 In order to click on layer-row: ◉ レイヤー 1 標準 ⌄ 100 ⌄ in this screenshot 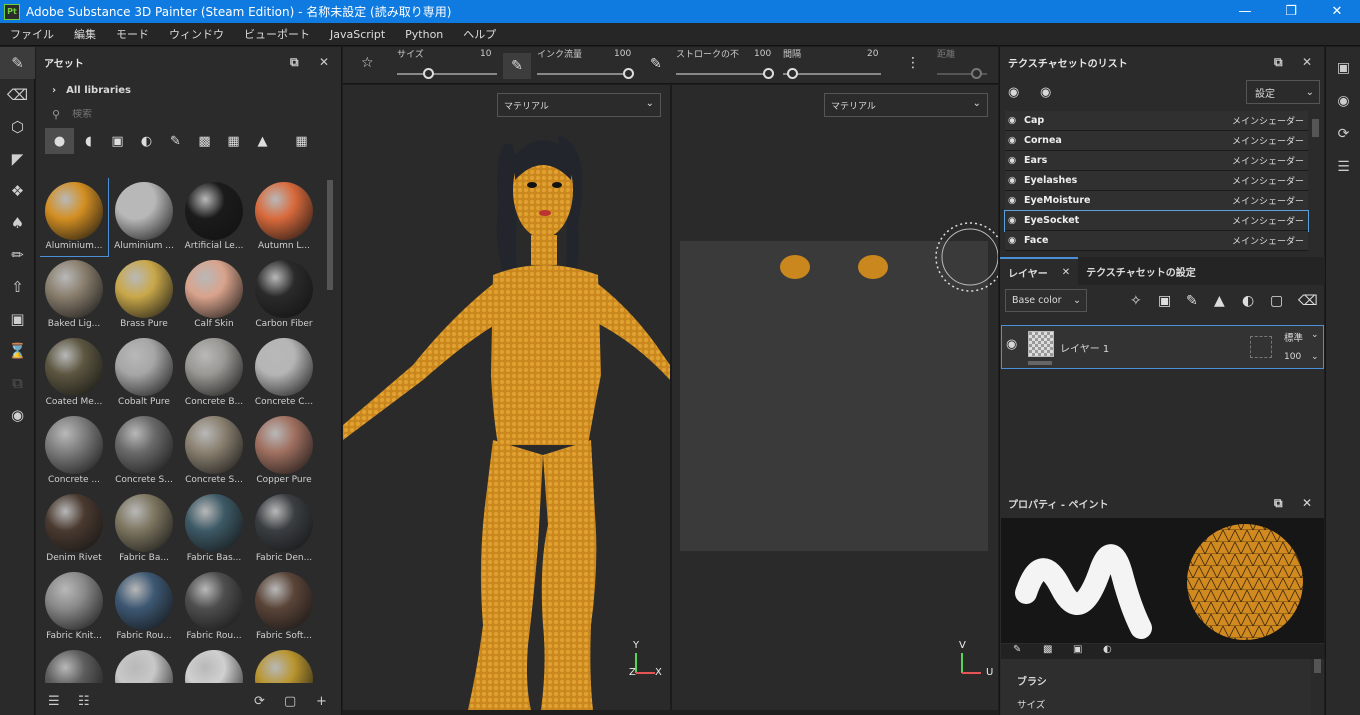, I will do `click(1162, 347)`.